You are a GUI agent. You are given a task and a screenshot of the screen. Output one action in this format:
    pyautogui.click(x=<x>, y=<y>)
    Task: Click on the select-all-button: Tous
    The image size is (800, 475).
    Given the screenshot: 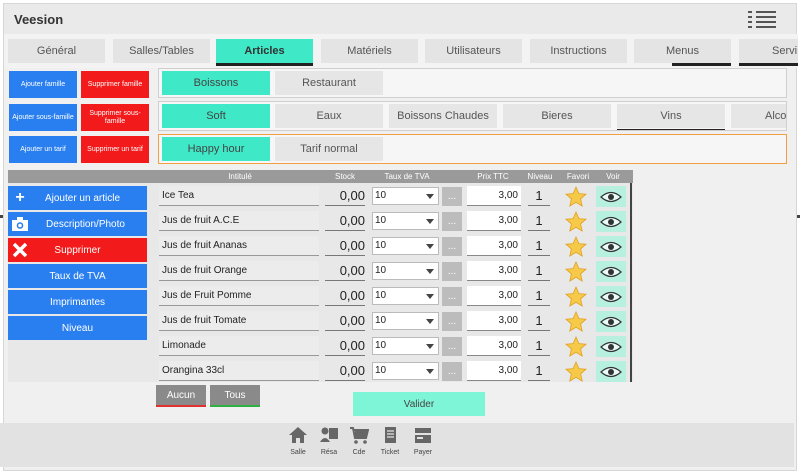 What is the action you would take?
    pyautogui.click(x=235, y=396)
    